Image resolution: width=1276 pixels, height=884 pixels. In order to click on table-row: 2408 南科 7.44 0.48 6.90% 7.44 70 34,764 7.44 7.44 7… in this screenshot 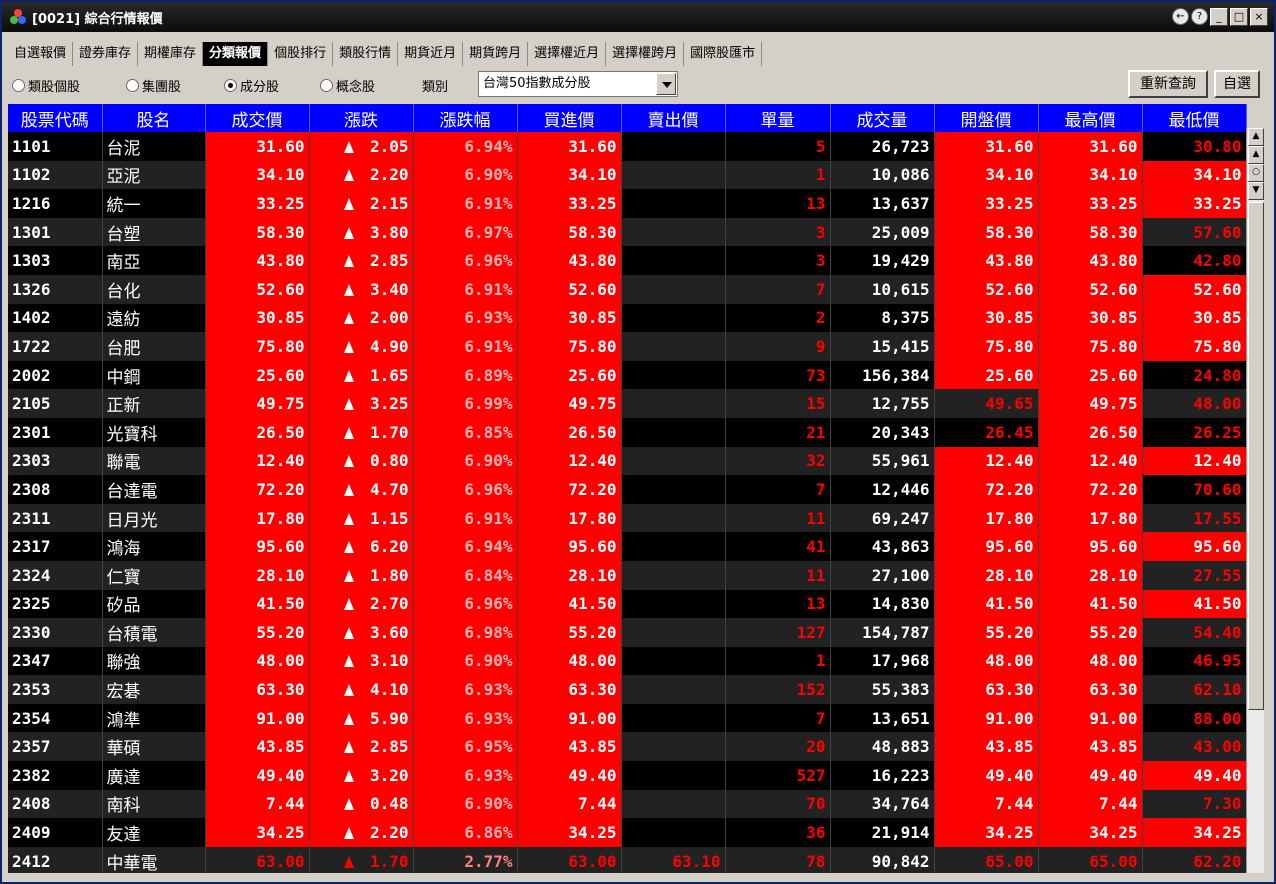, I will do `click(627, 804)`.